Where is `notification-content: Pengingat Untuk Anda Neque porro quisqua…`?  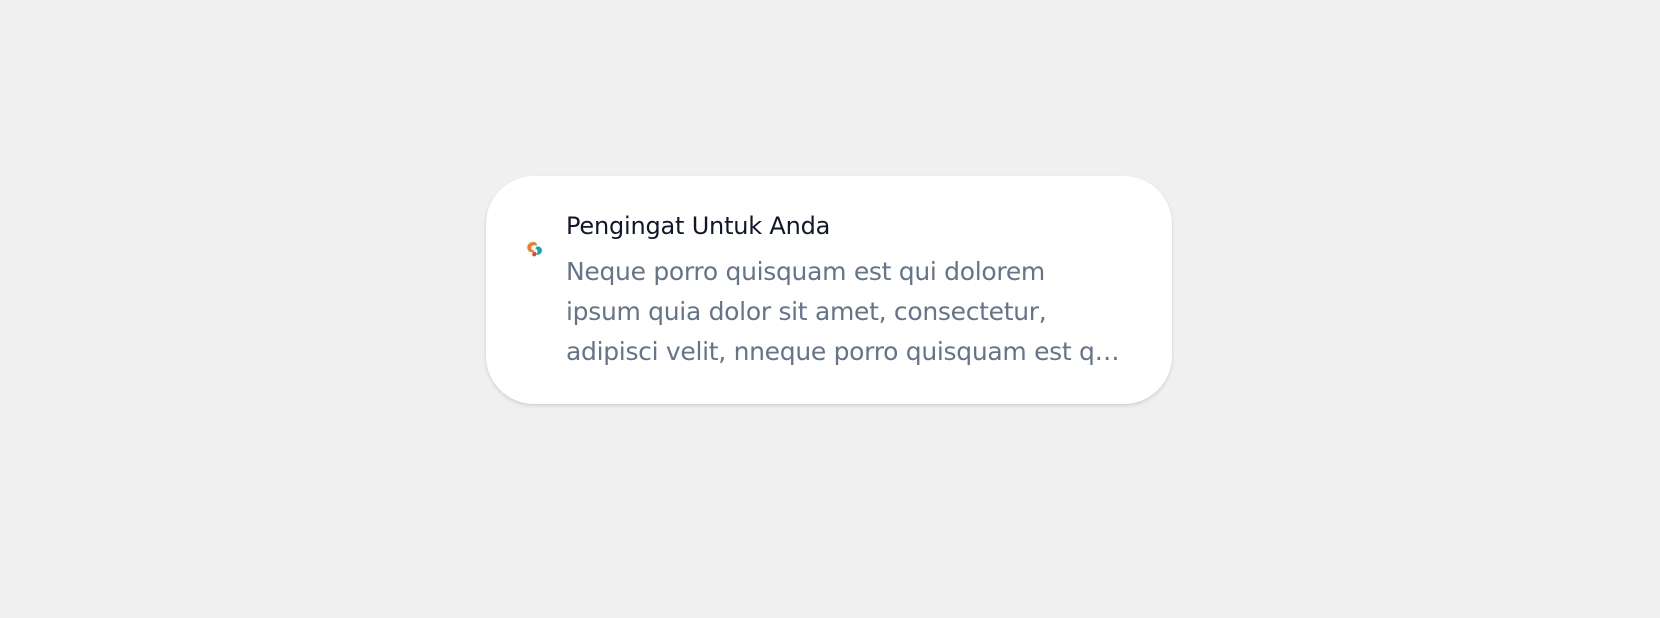 notification-content: Pengingat Untuk Anda Neque porro quisqua… is located at coordinates (846, 292).